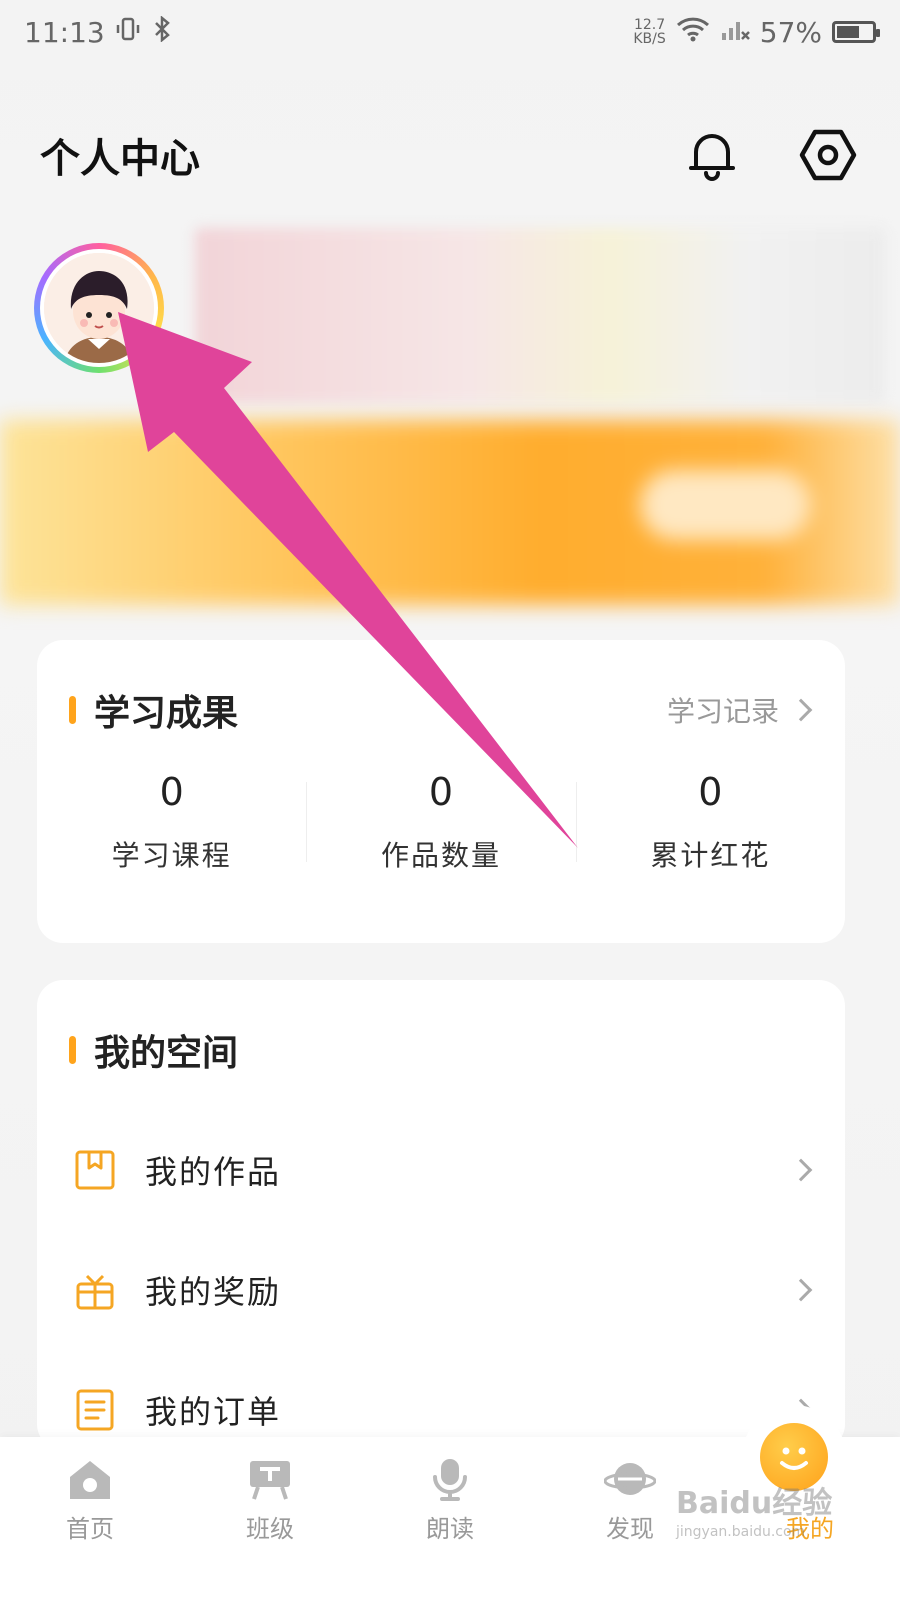  What do you see at coordinates (270, 1480) in the screenshot?
I see `class-board-icon` at bounding box center [270, 1480].